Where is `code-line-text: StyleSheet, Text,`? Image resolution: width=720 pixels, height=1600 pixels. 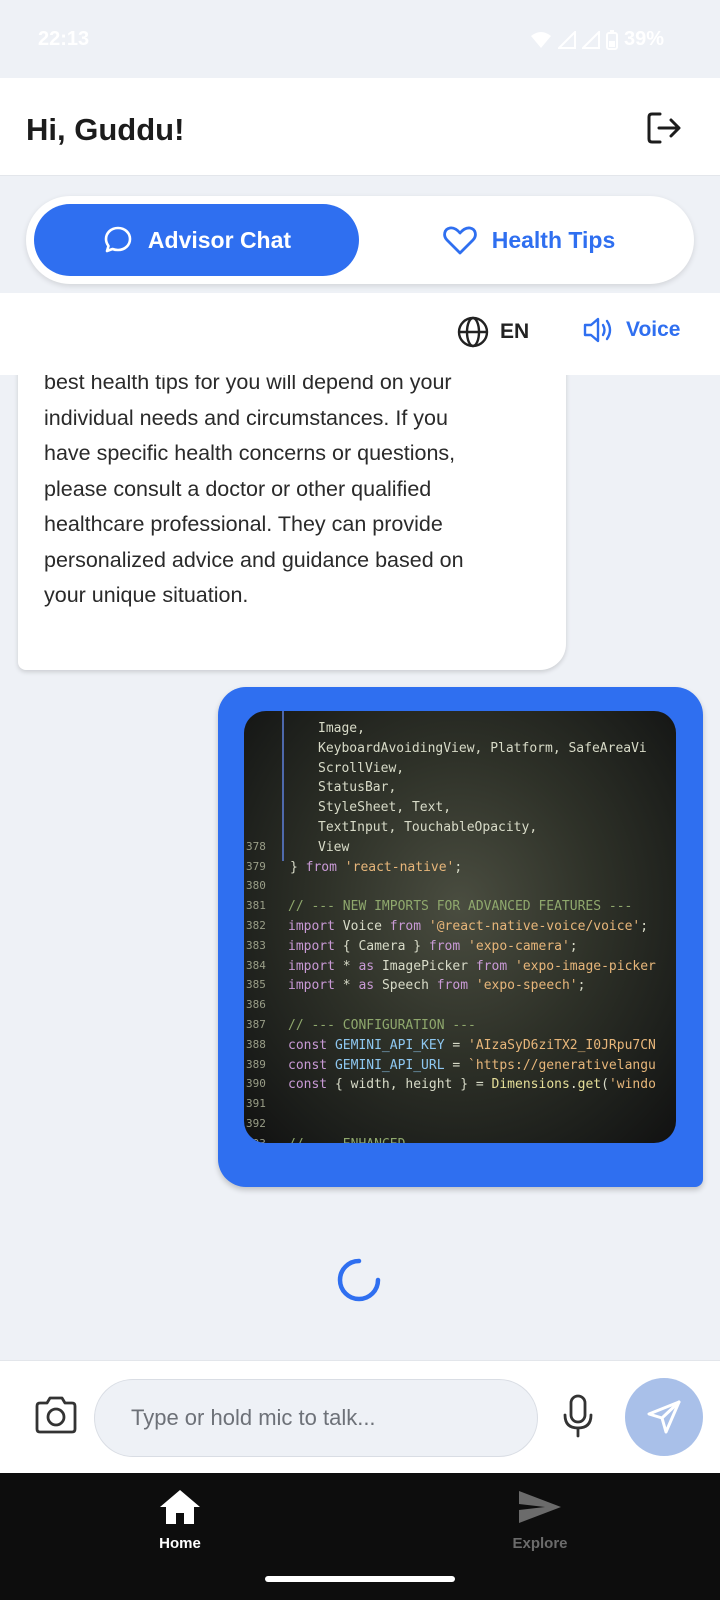
code-line-text: StyleSheet, Text, is located at coordinates (385, 808).